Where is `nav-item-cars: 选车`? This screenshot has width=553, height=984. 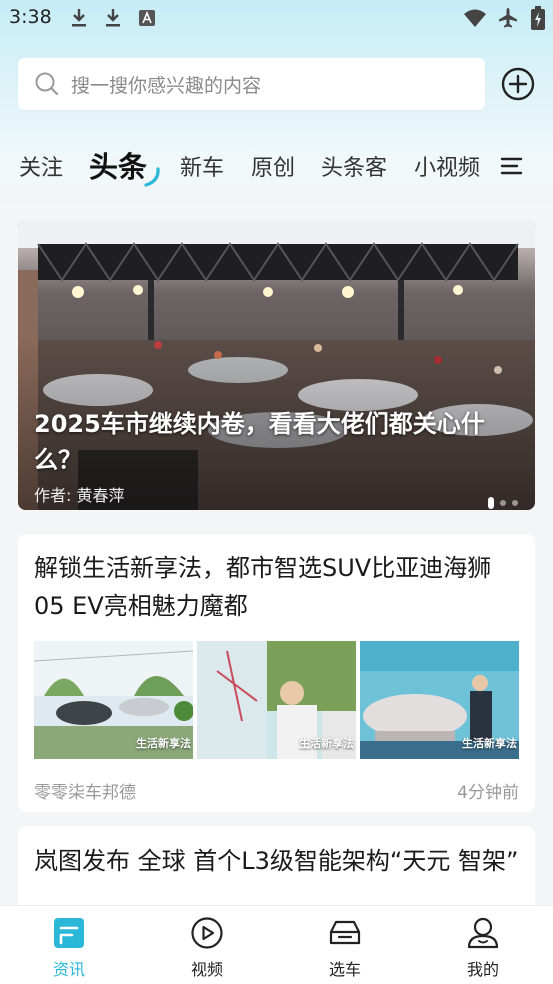 nav-item-cars: 选车 is located at coordinates (345, 945).